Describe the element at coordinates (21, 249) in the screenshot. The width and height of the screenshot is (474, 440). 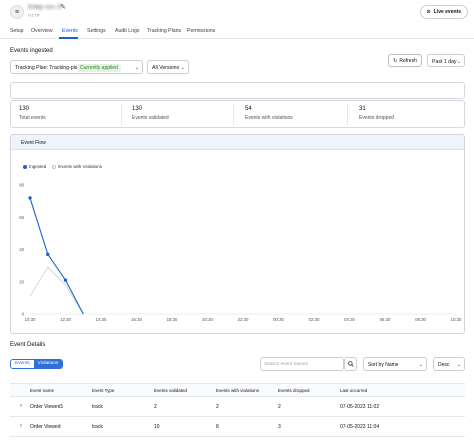
I see `y-tick-label: 40` at that location.